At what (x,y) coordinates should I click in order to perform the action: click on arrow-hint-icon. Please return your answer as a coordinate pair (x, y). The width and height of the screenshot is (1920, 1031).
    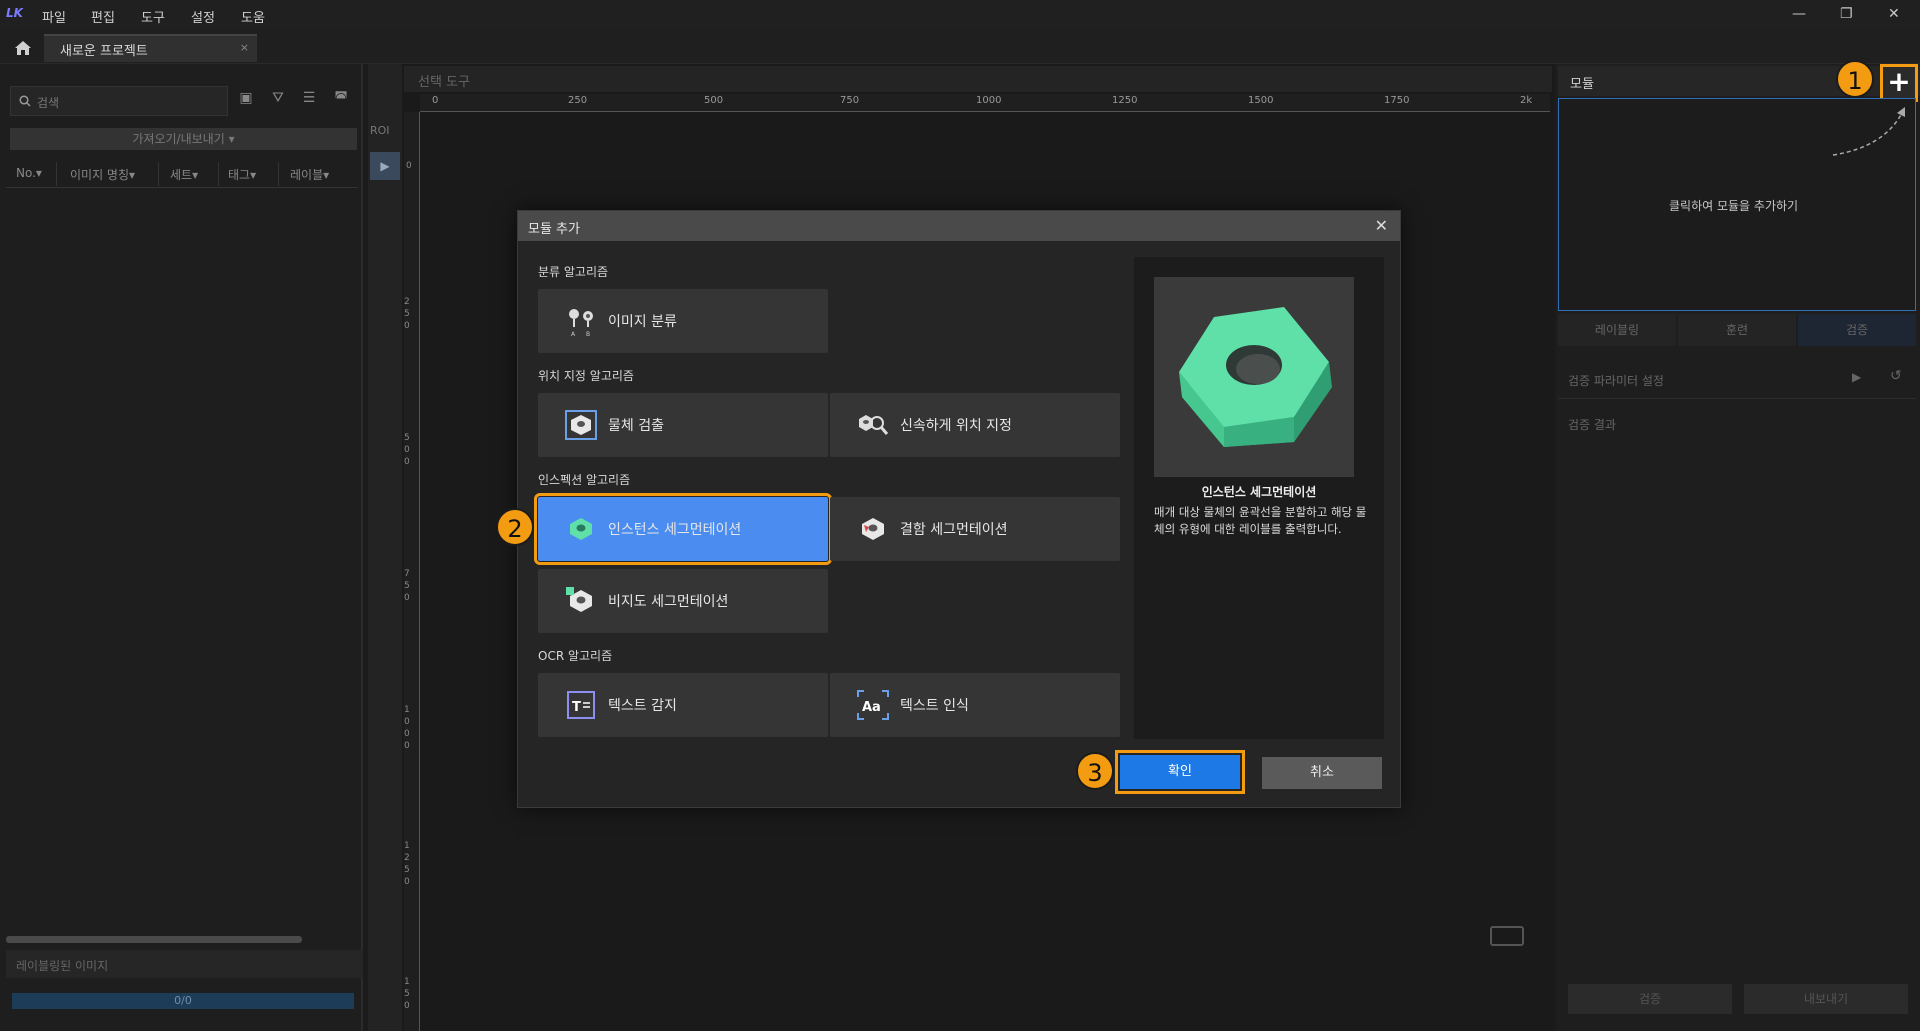
    Looking at the image, I should click on (1868, 131).